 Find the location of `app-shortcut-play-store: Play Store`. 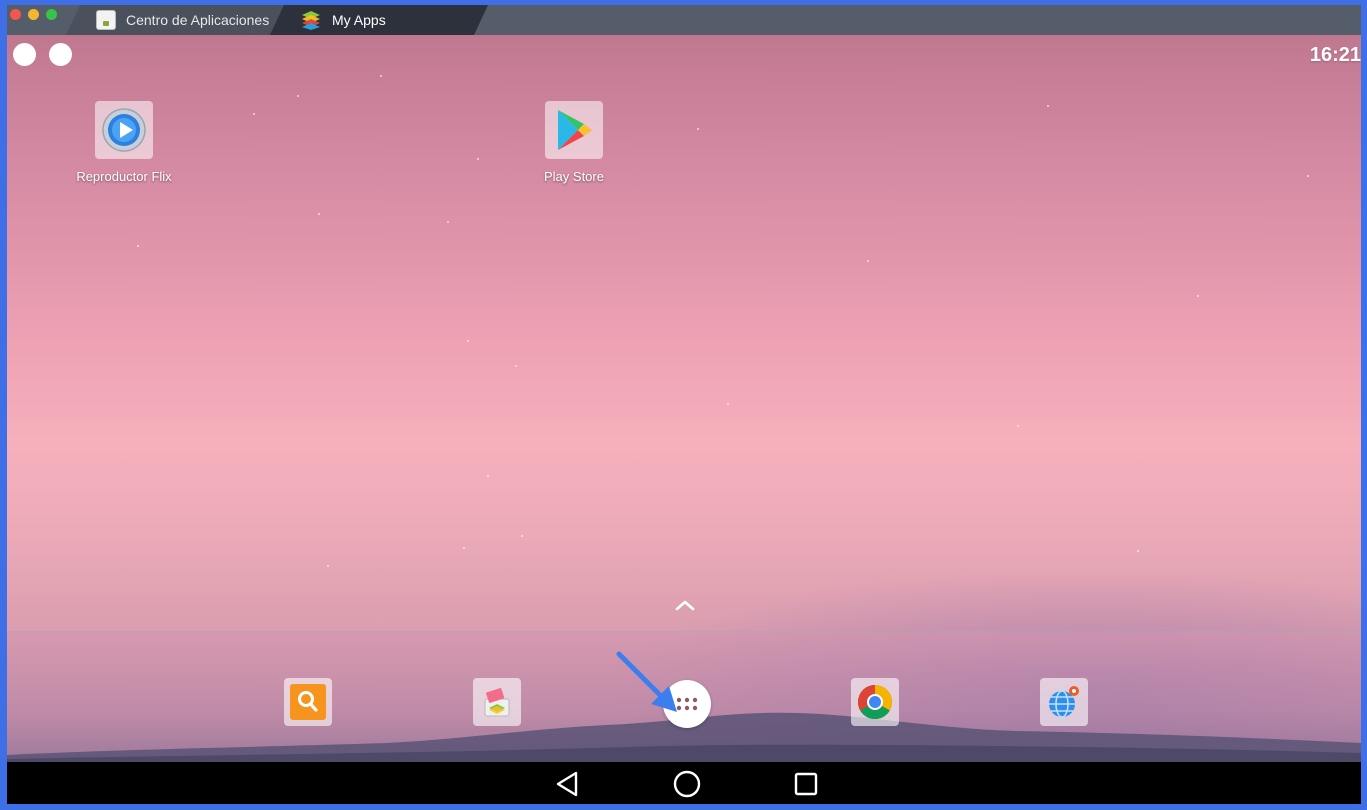

app-shortcut-play-store: Play Store is located at coordinates (574, 142).